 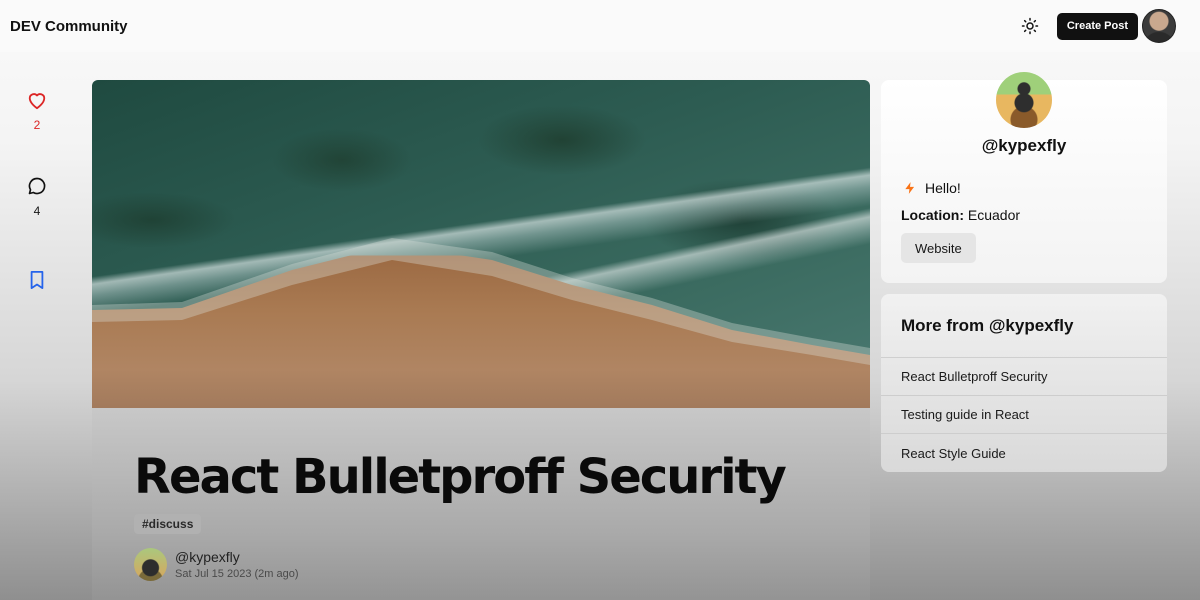 I want to click on author-name: @kypexfly, so click(x=237, y=557).